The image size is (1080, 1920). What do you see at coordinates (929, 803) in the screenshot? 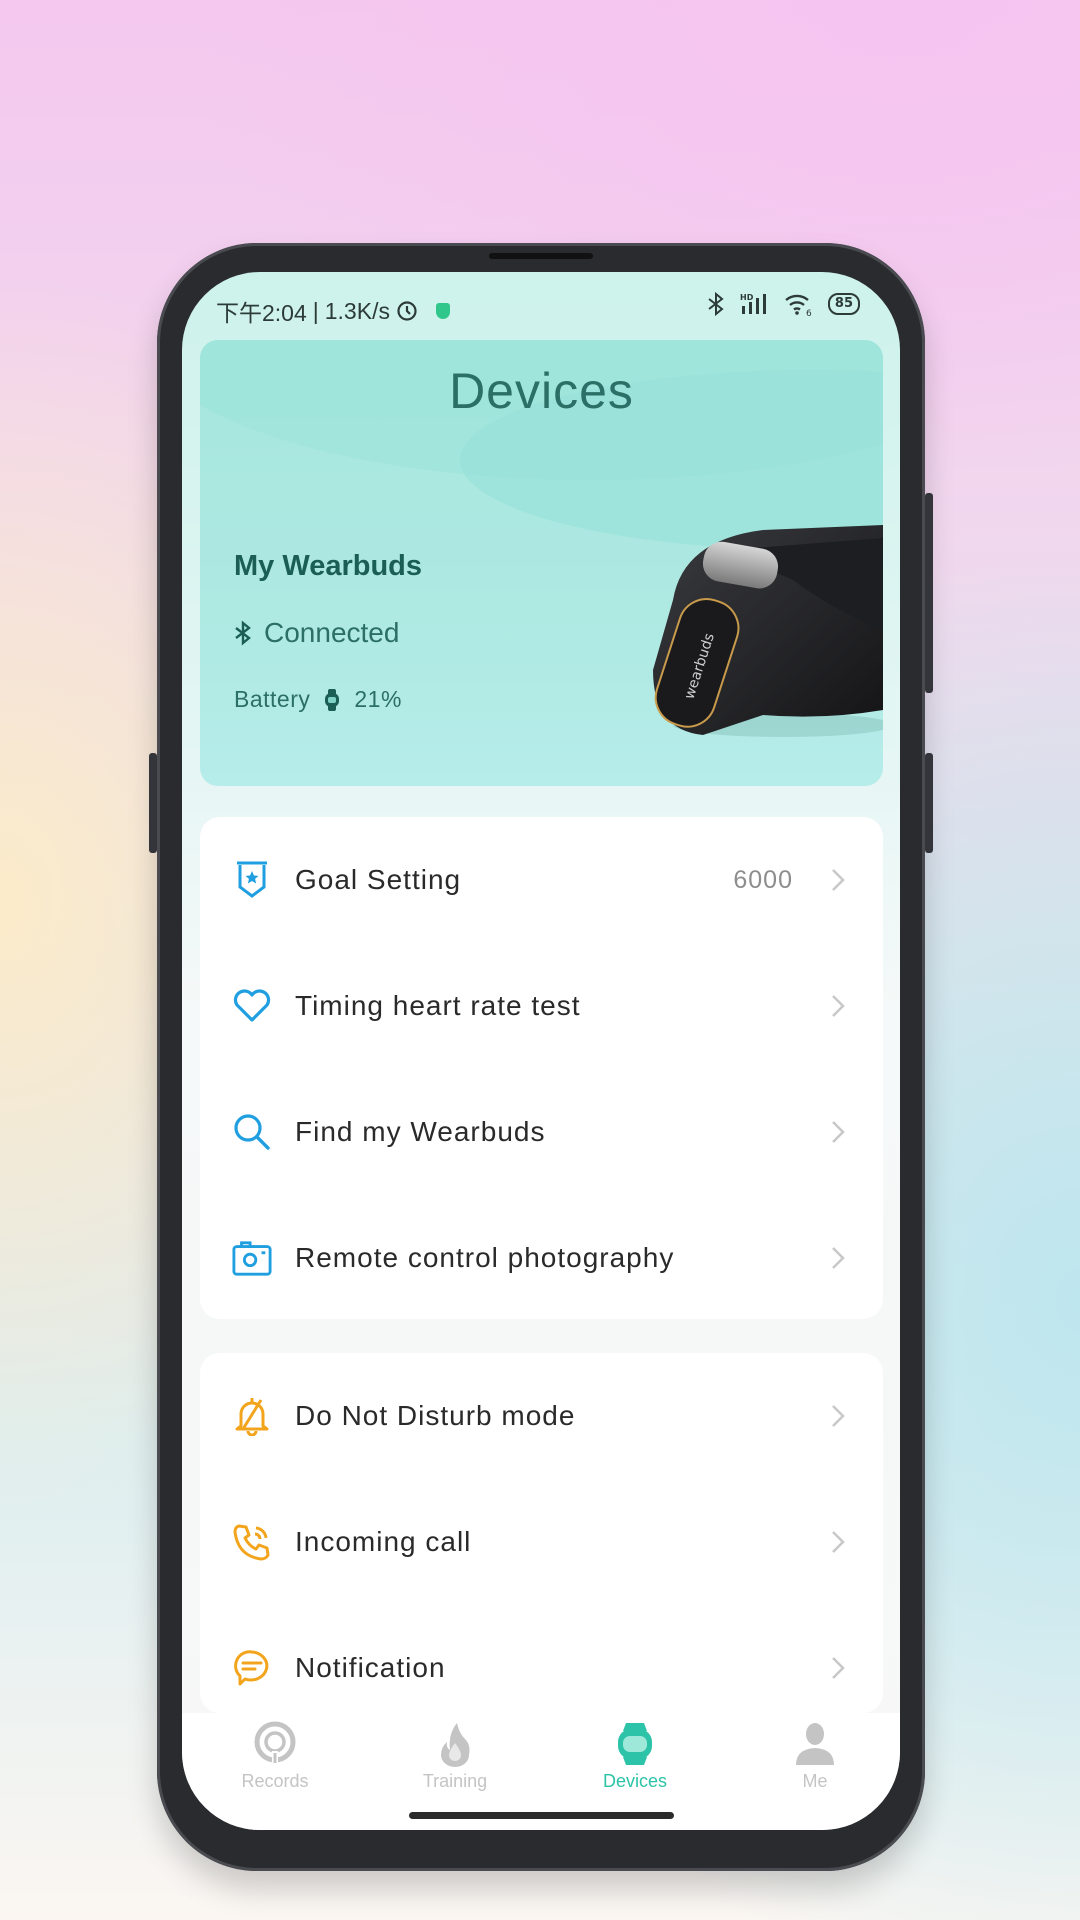
I see `power-button` at bounding box center [929, 803].